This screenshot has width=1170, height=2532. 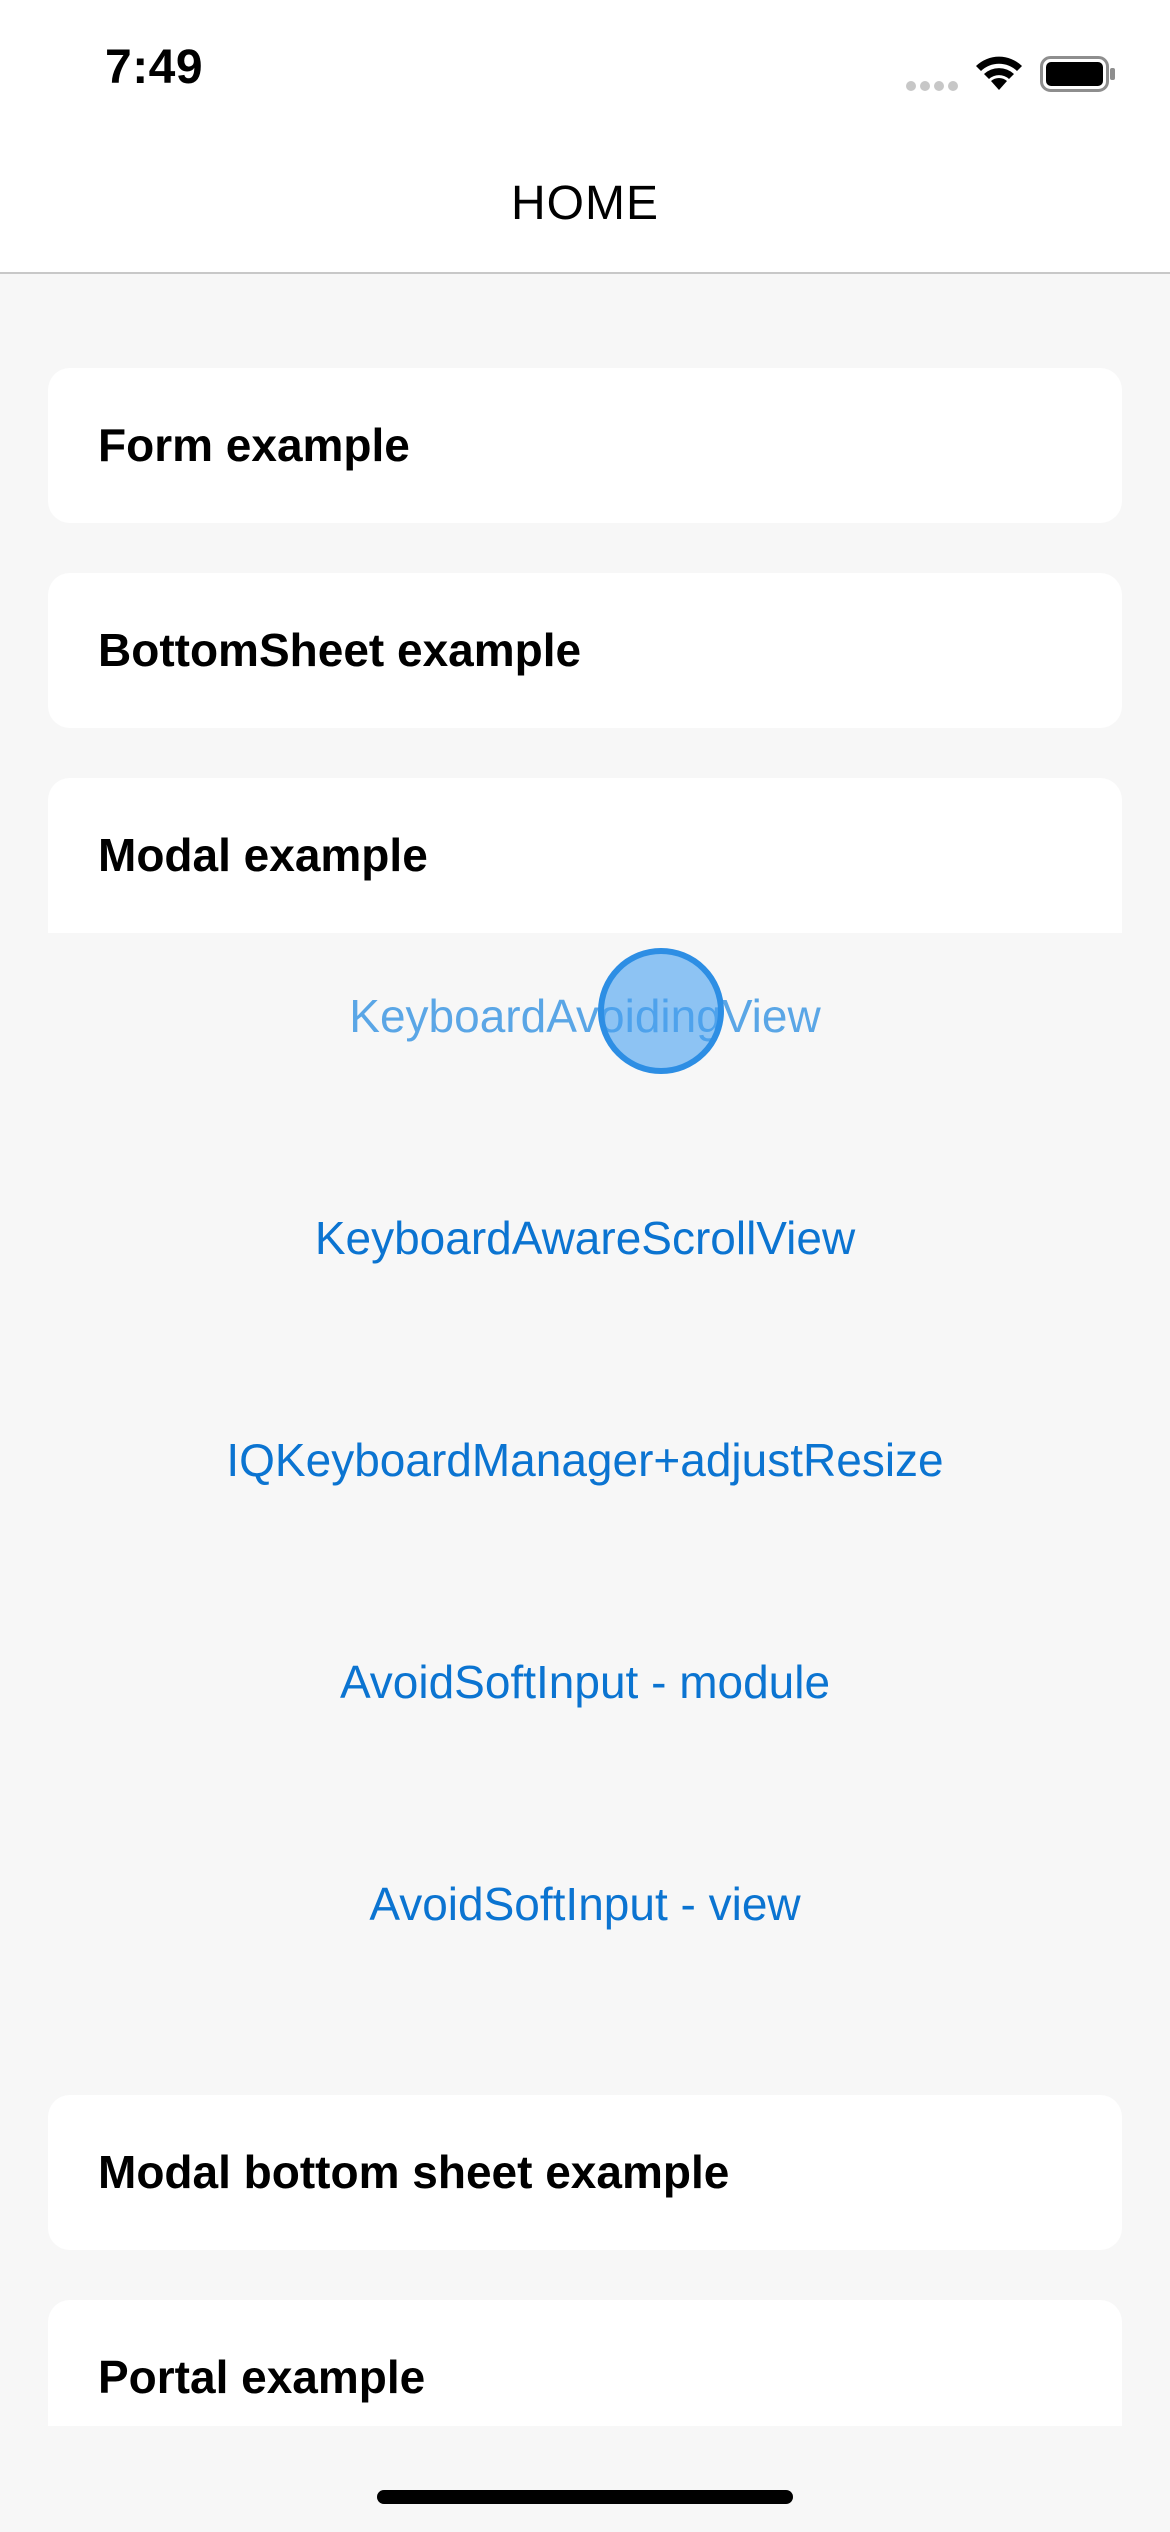 What do you see at coordinates (414, 2172) in the screenshot?
I see `modal-bottom-sheet-example-label: Modal bottom sheet example` at bounding box center [414, 2172].